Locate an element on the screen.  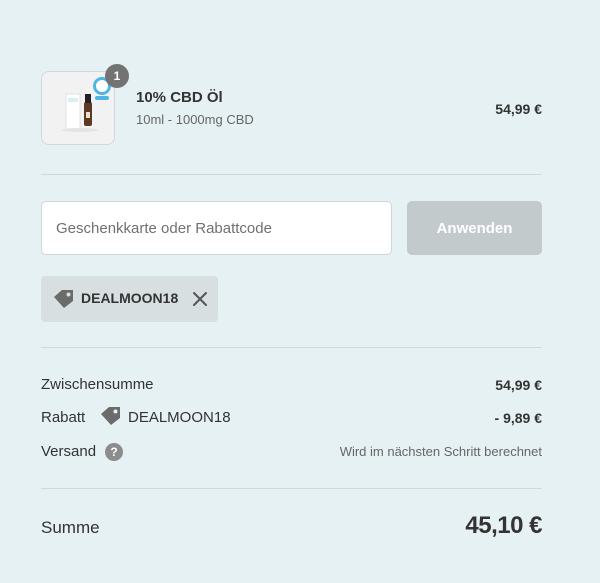
applied-code-label: DEALMOON18 is located at coordinates (130, 298).